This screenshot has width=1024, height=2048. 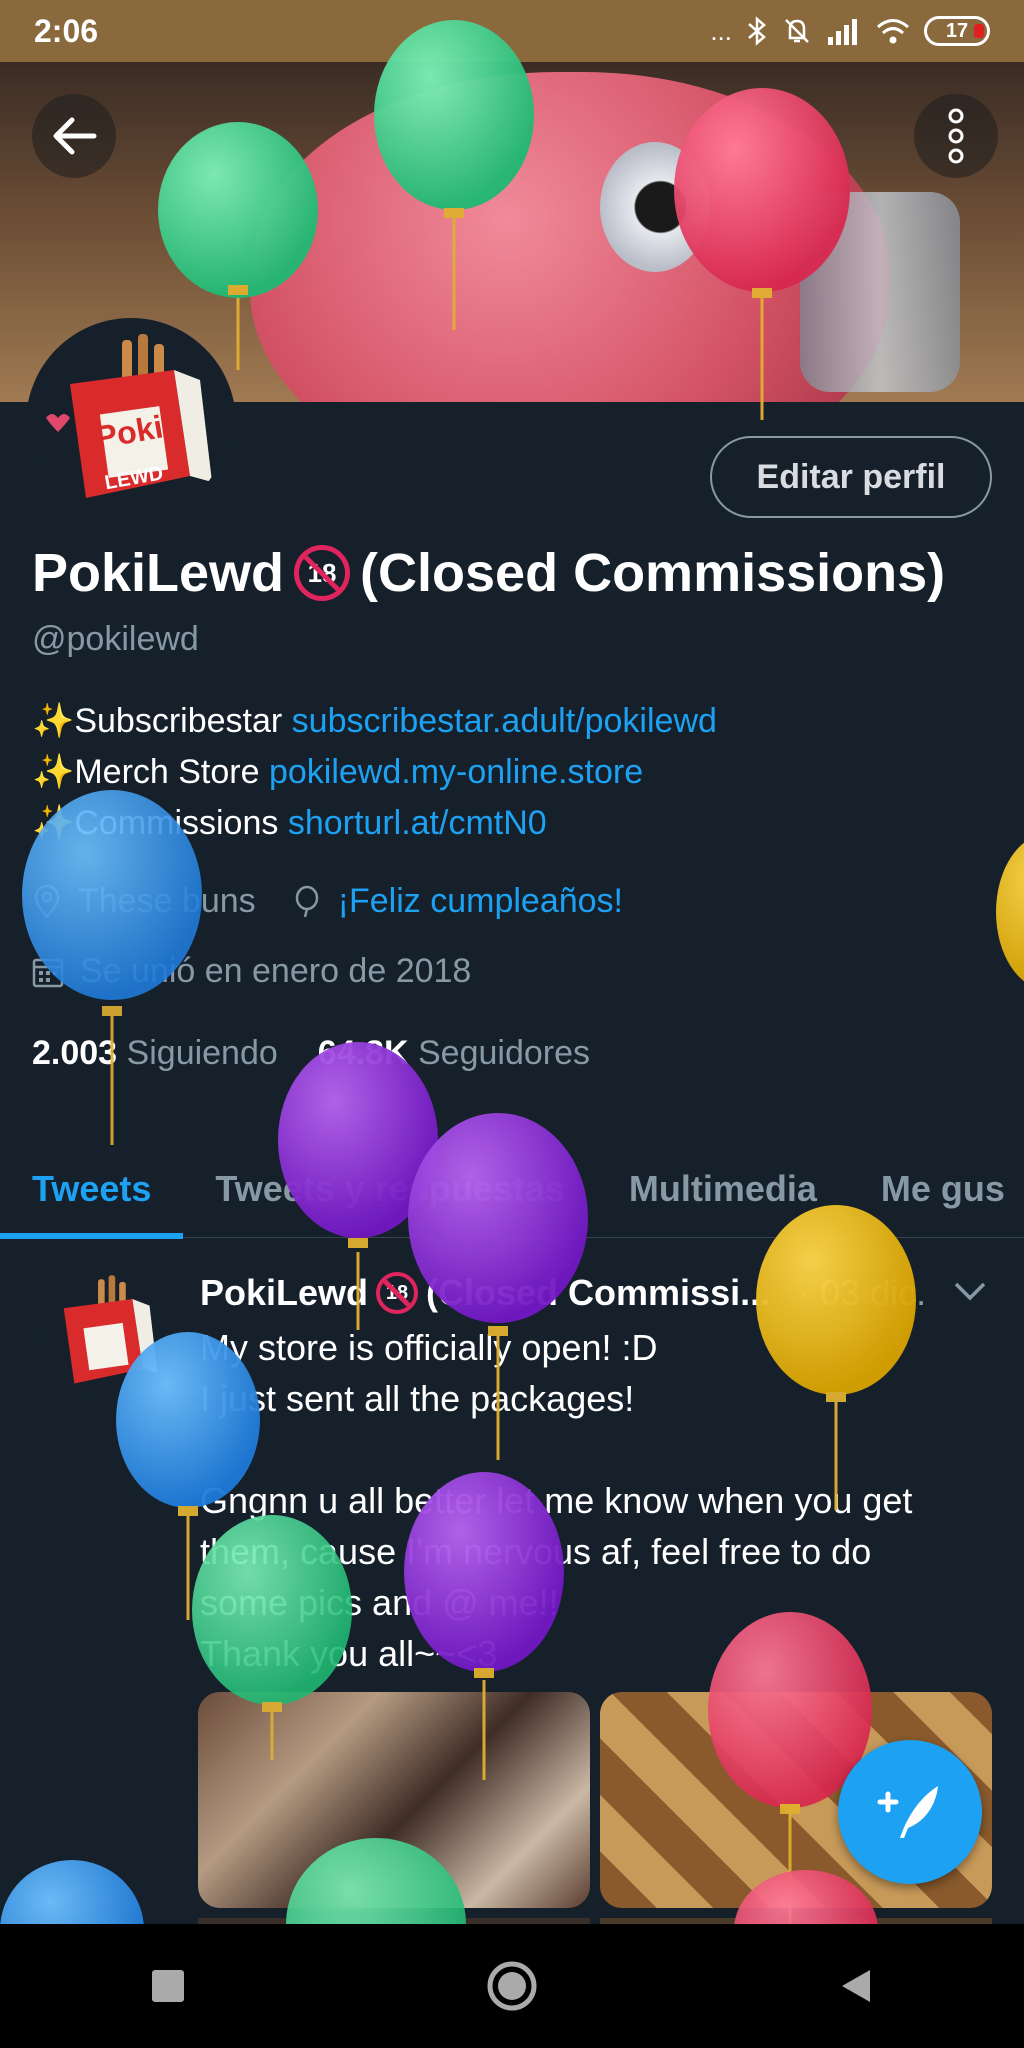 I want to click on system-navigation-bar, so click(x=512, y=1986).